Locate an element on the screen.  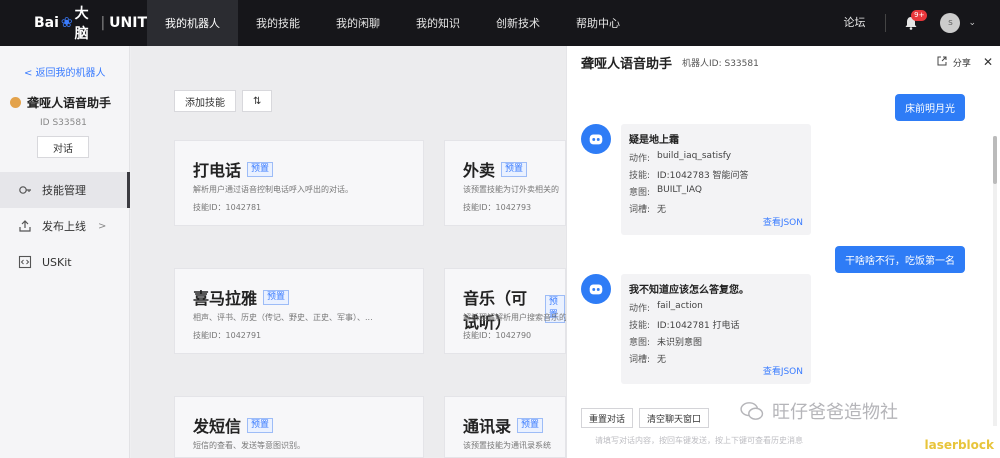
skill-title: 发短信 is located at coordinates (217, 426).